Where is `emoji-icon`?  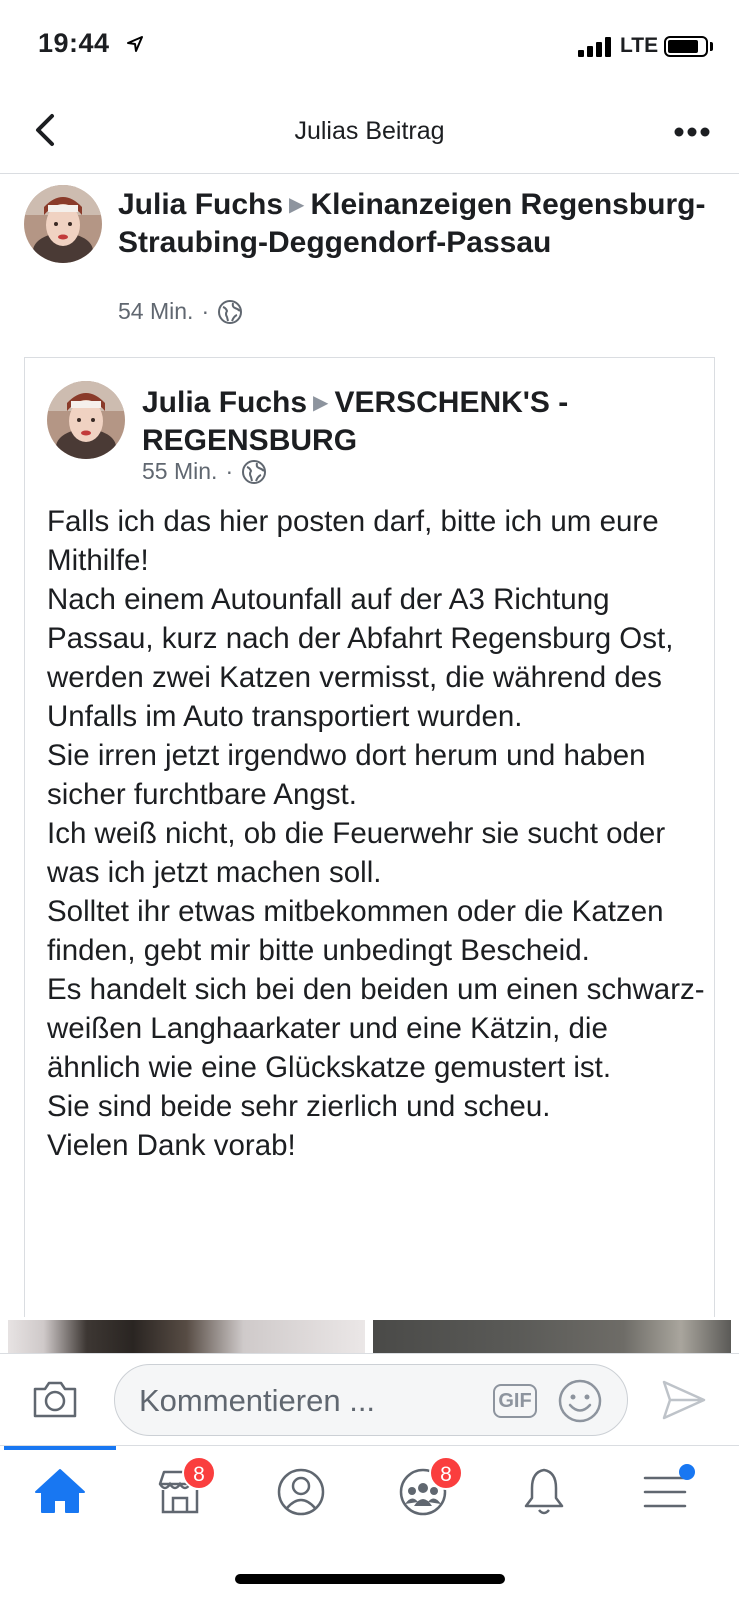
emoji-icon is located at coordinates (580, 1401).